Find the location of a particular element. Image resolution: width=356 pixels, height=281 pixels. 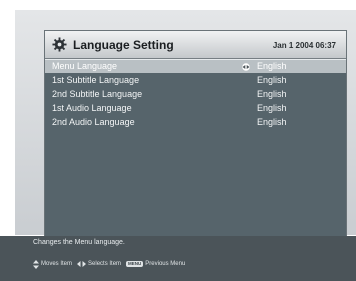

legend-moves-item: Moves Item is located at coordinates (57, 264).